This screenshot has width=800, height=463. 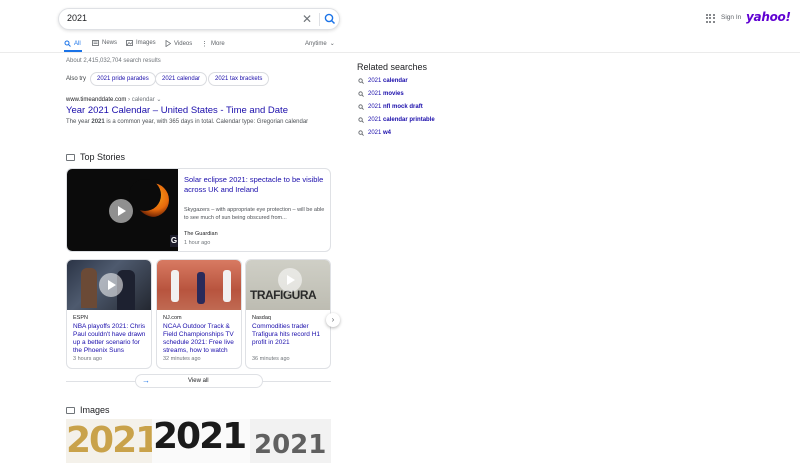 What do you see at coordinates (95, 410) in the screenshot?
I see `images-heading: Images` at bounding box center [95, 410].